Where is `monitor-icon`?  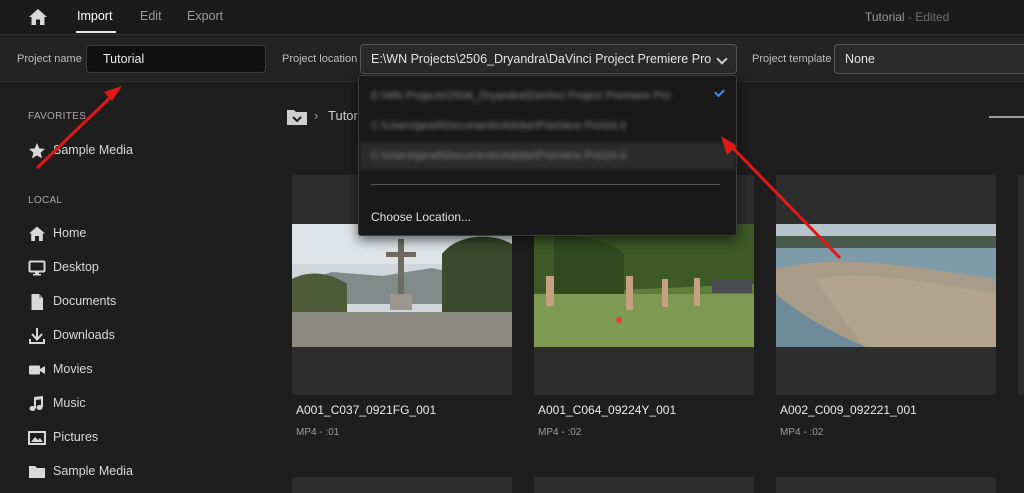
monitor-icon is located at coordinates (37, 268).